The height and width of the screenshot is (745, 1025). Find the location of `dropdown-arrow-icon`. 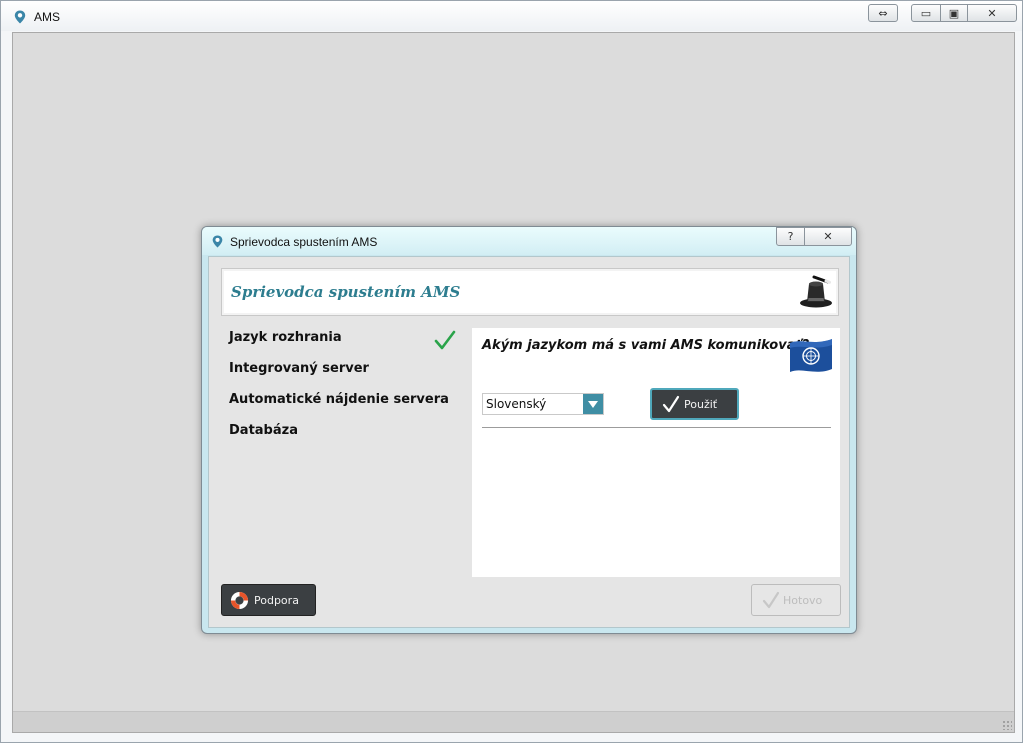

dropdown-arrow-icon is located at coordinates (593, 404).